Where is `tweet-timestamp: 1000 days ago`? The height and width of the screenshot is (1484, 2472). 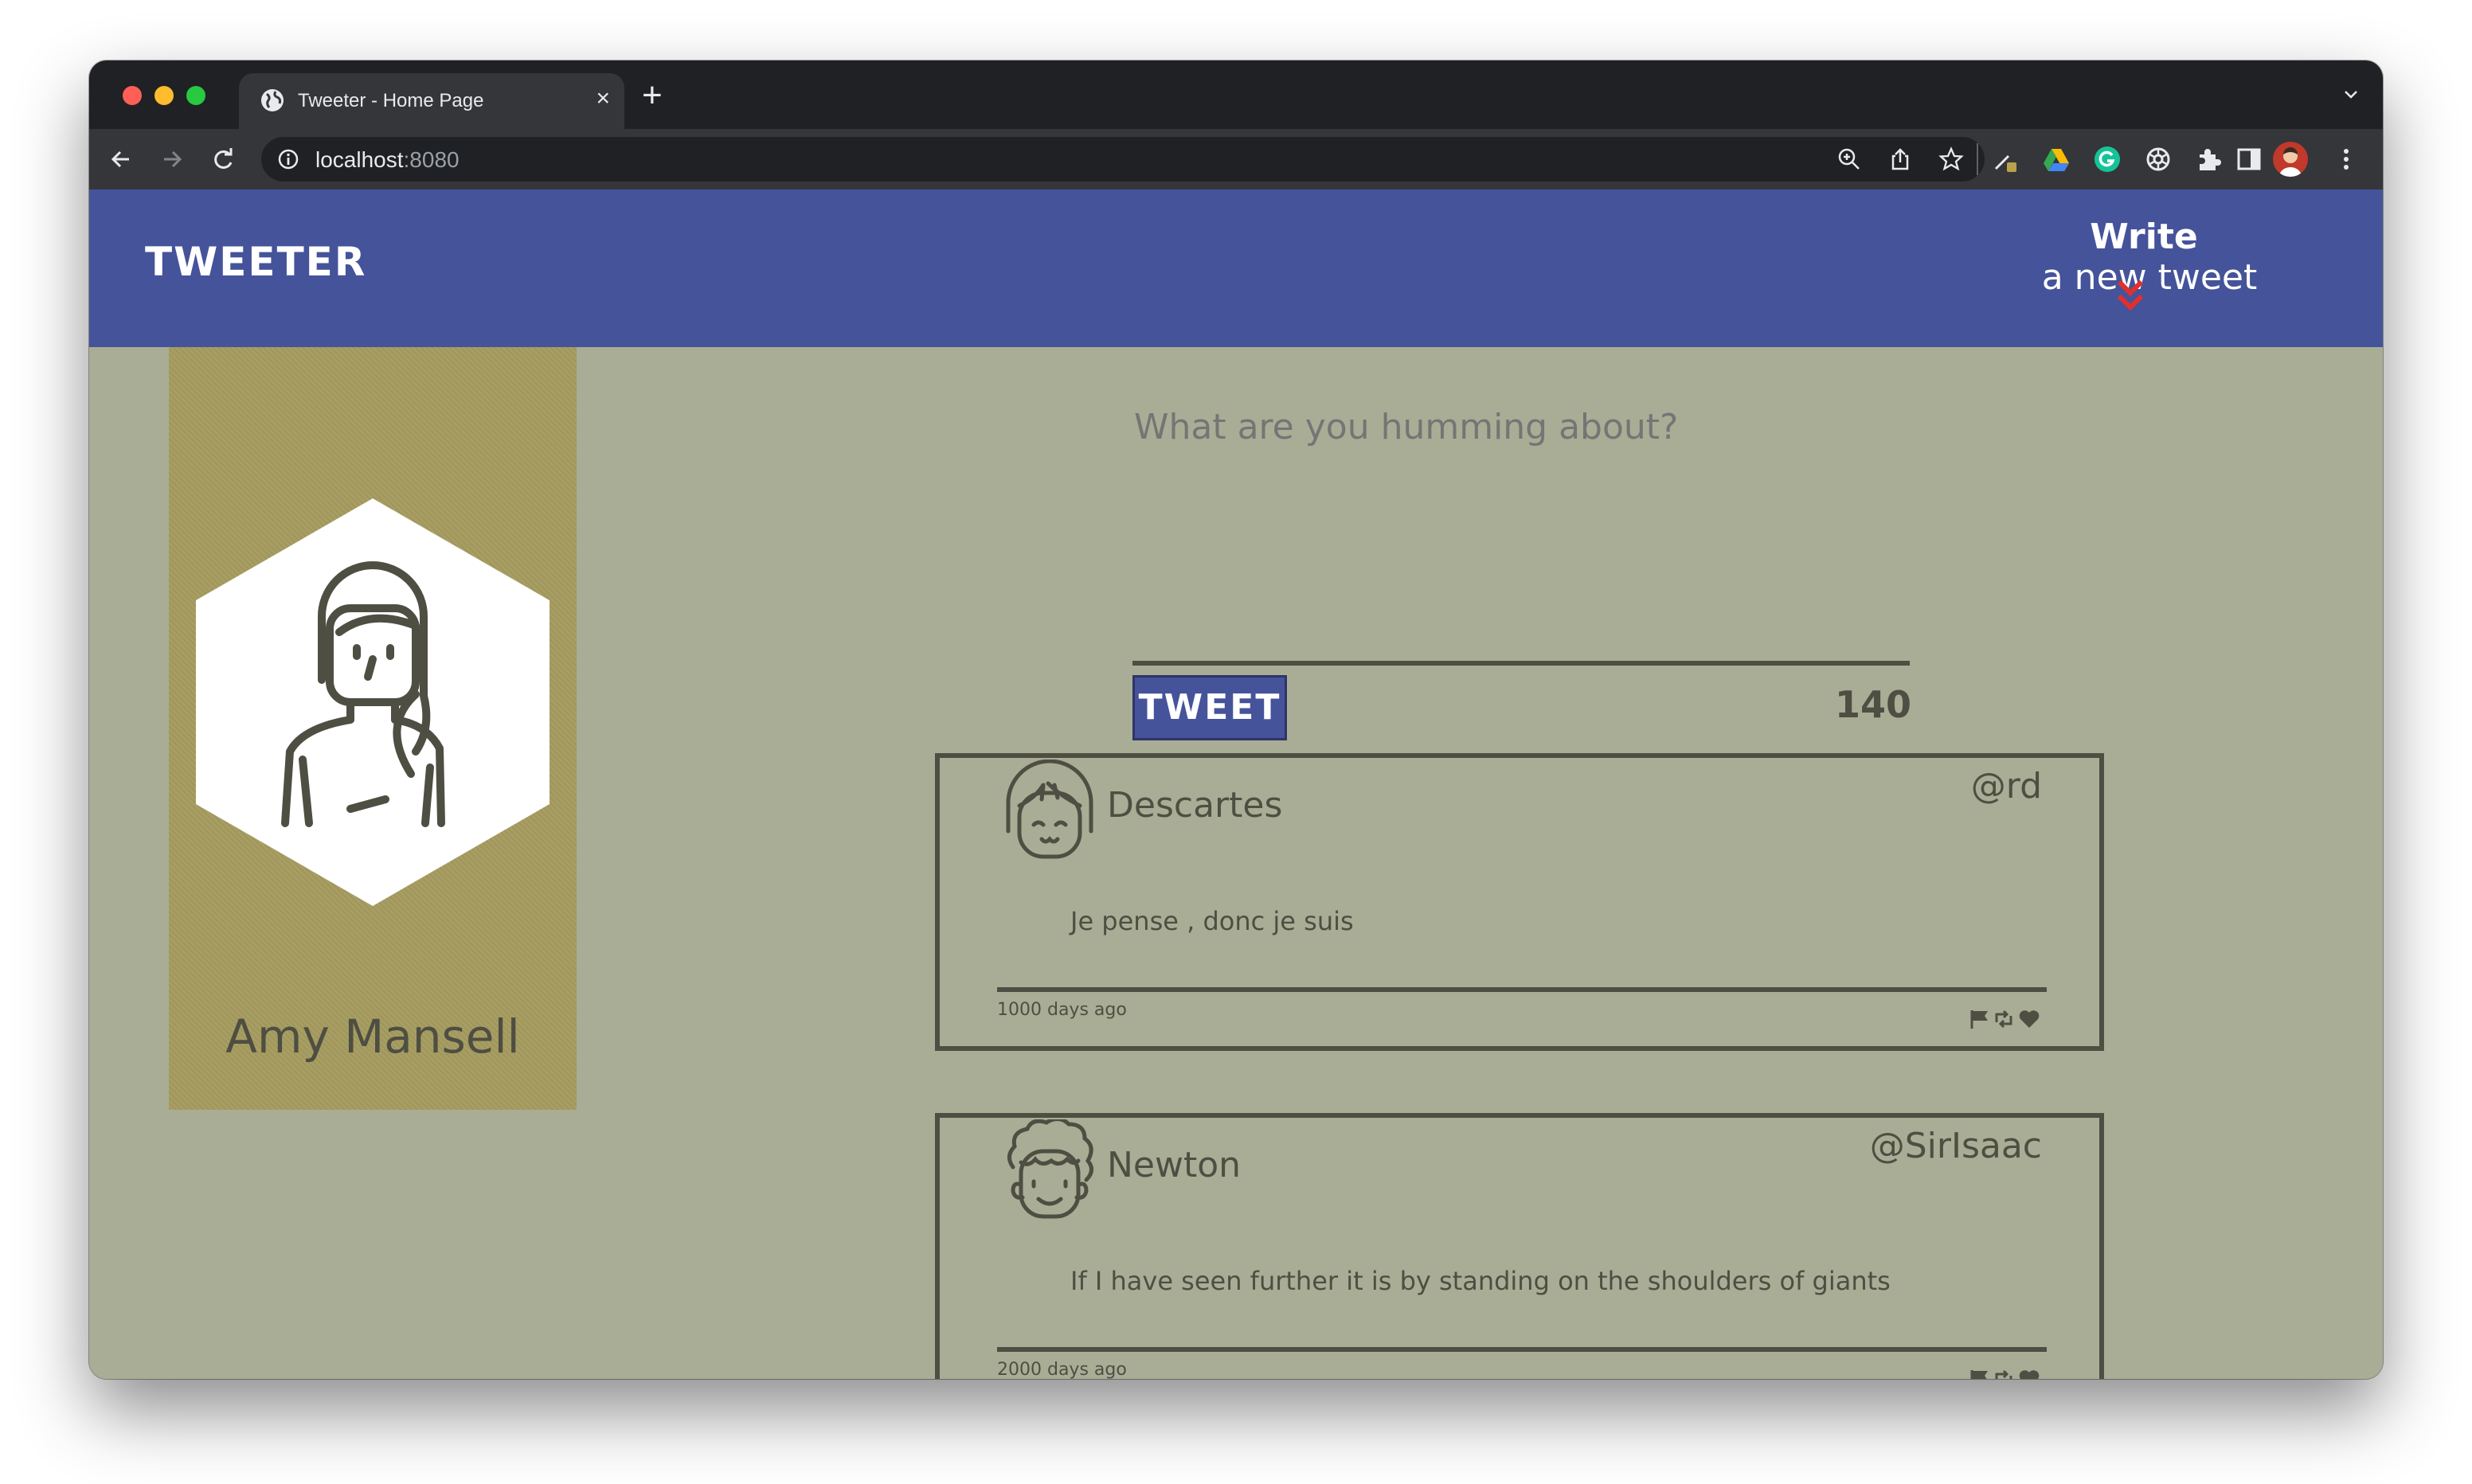 tweet-timestamp: 1000 days ago is located at coordinates (1062, 1010).